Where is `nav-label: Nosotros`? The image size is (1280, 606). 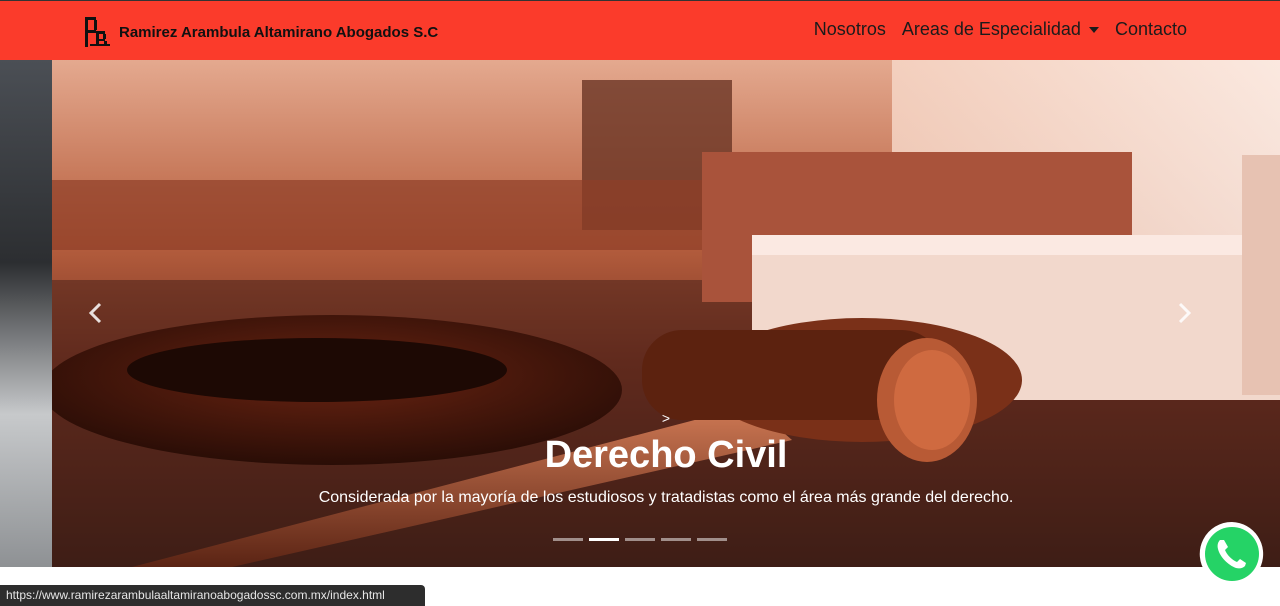 nav-label: Nosotros is located at coordinates (849, 29).